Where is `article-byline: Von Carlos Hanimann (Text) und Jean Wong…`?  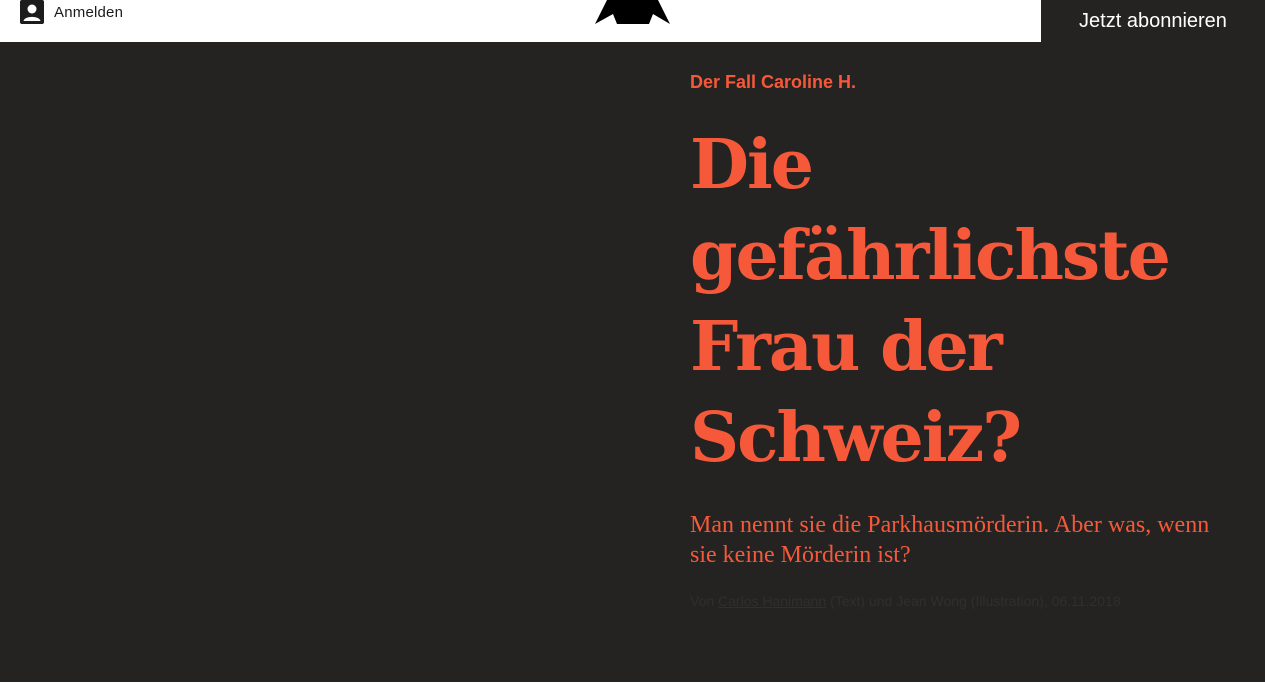 article-byline: Von Carlos Hanimann (Text) und Jean Wong… is located at coordinates (905, 601).